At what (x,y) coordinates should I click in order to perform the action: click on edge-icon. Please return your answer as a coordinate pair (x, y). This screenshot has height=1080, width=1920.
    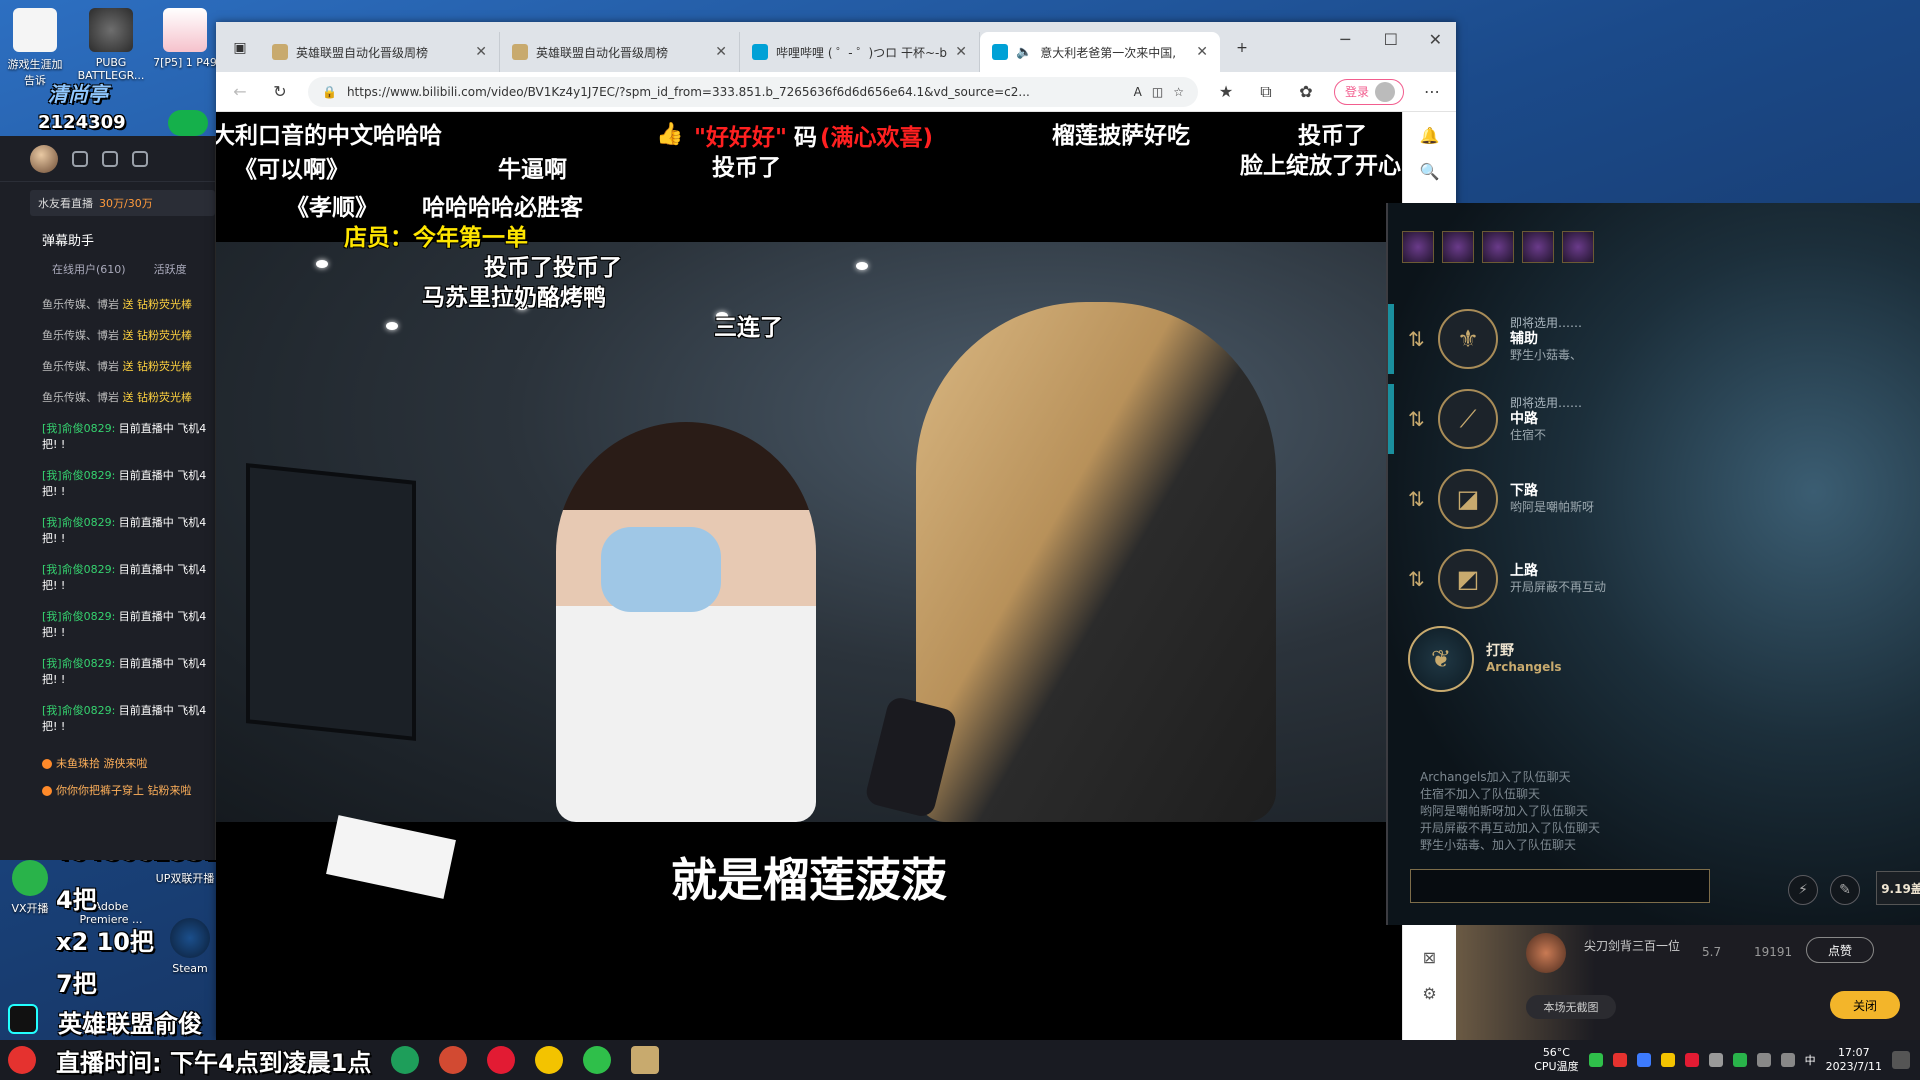
    Looking at the image, I should click on (405, 1060).